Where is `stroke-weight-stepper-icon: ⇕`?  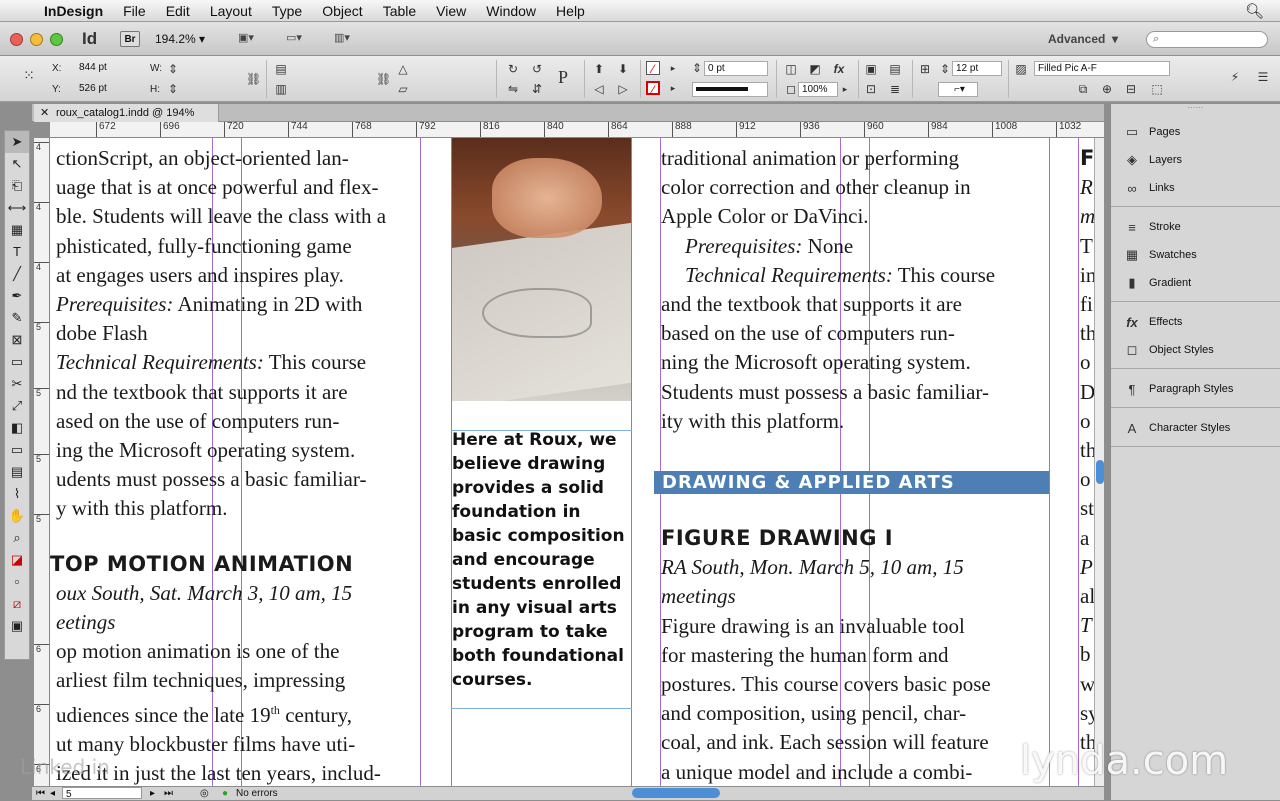
stroke-weight-stepper-icon: ⇕ is located at coordinates (697, 68).